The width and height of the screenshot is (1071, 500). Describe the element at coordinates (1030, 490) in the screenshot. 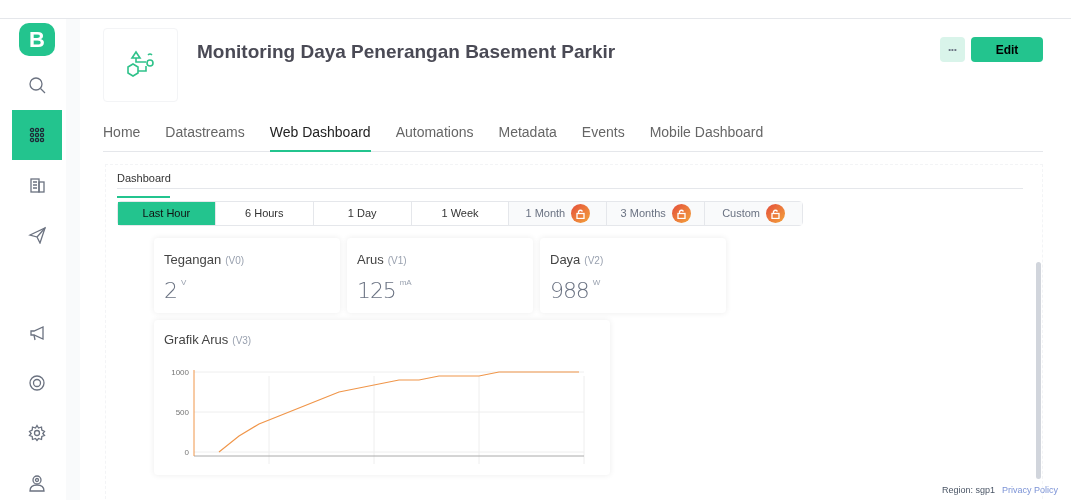

I see `privacy-link: Privacy Policy` at that location.